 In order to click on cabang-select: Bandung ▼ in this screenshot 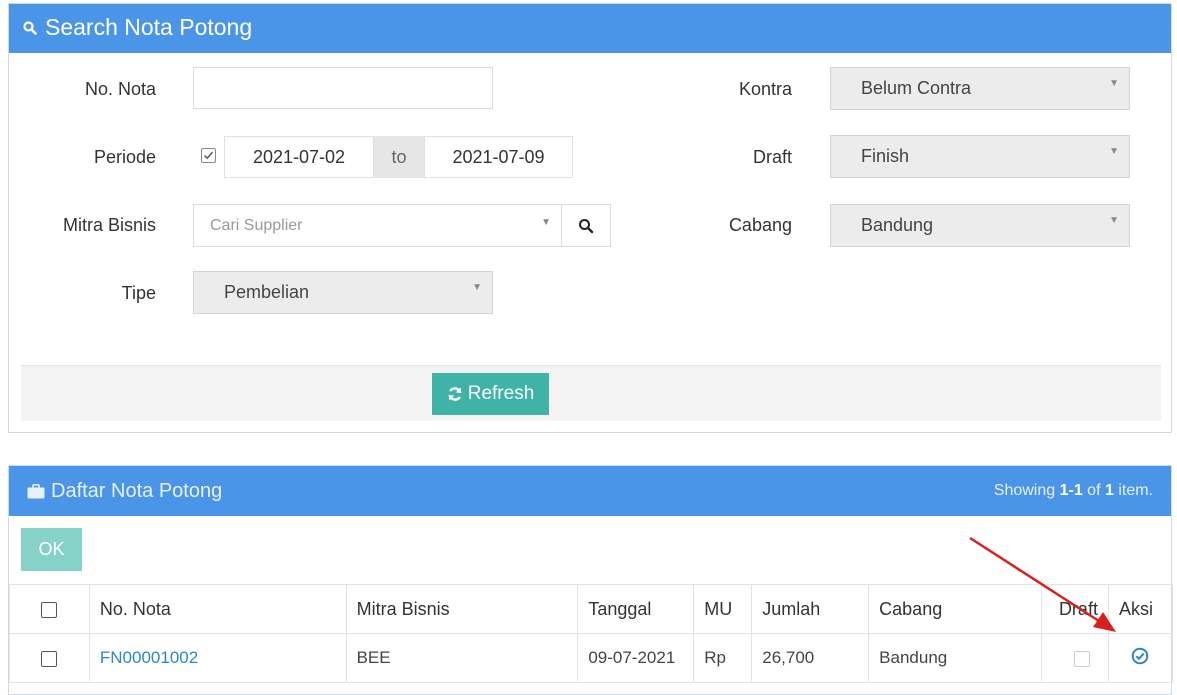, I will do `click(980, 225)`.